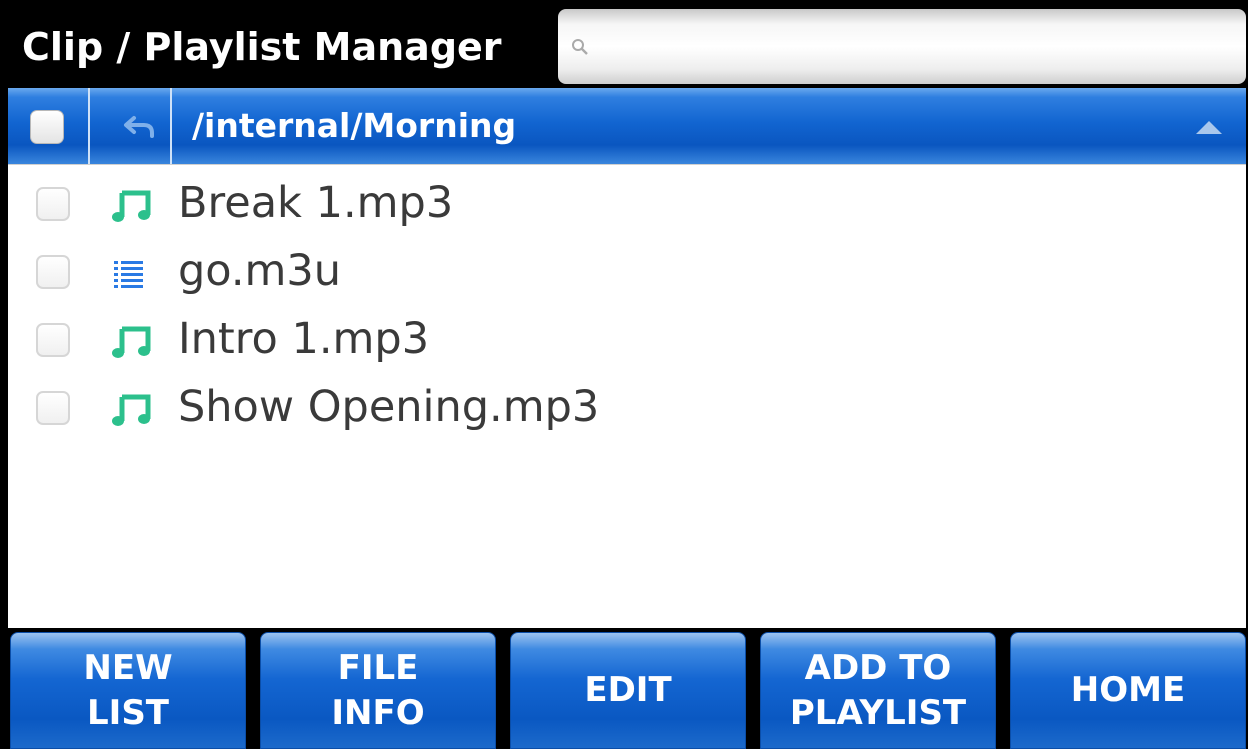 Image resolution: width=1248 pixels, height=749 pixels. What do you see at coordinates (627, 126) in the screenshot?
I see `path-bar: /internal/Morning` at bounding box center [627, 126].